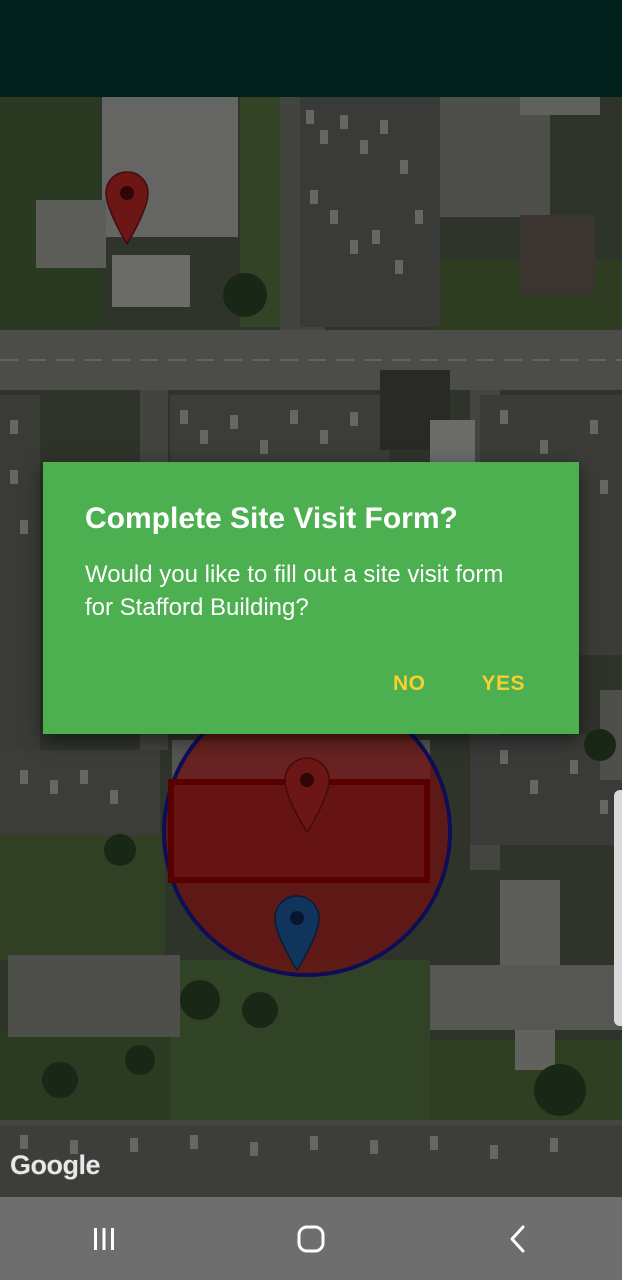 This screenshot has width=622, height=1280. I want to click on dialog-actions: NO YES, so click(459, 684).